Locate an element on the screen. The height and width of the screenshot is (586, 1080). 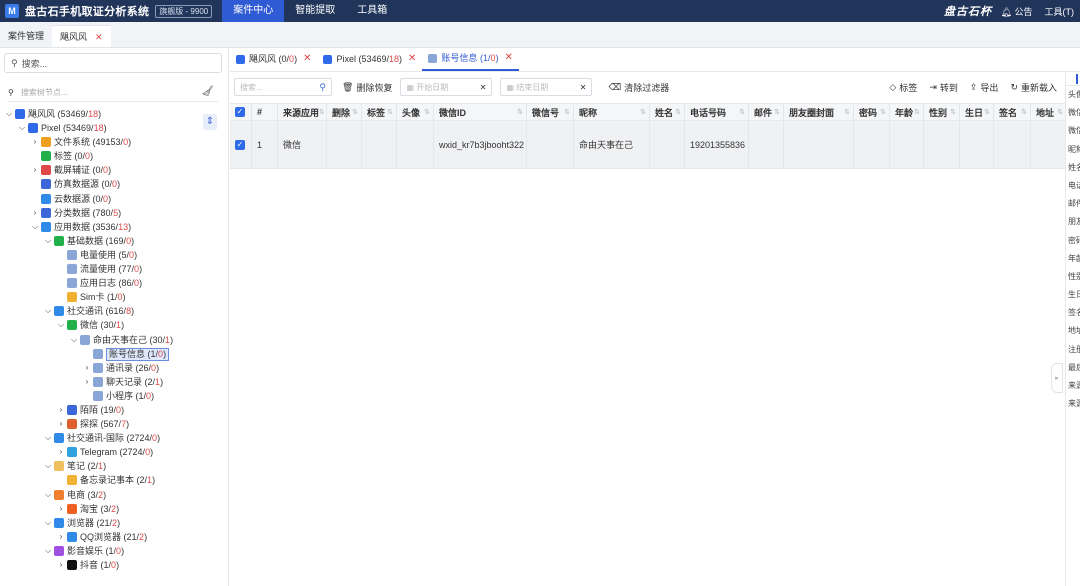
tree-node: ⌵ 基础数据 (169/0) is located at coordinates (114, 241).